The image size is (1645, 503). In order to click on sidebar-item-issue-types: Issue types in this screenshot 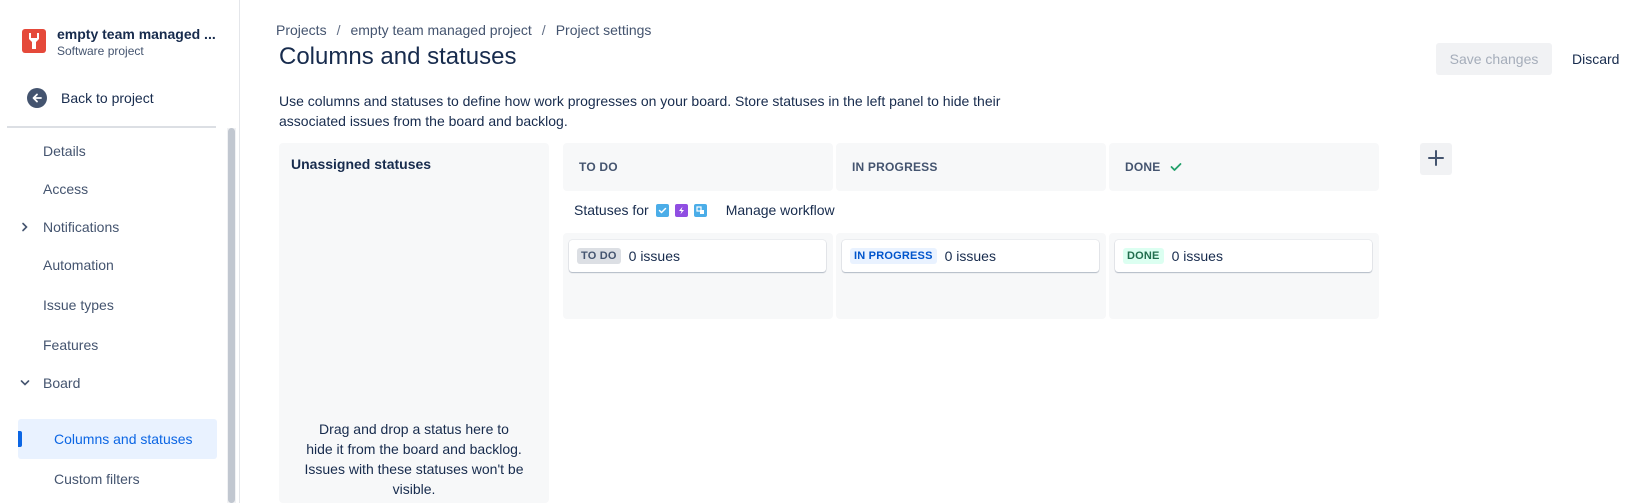, I will do `click(117, 305)`.